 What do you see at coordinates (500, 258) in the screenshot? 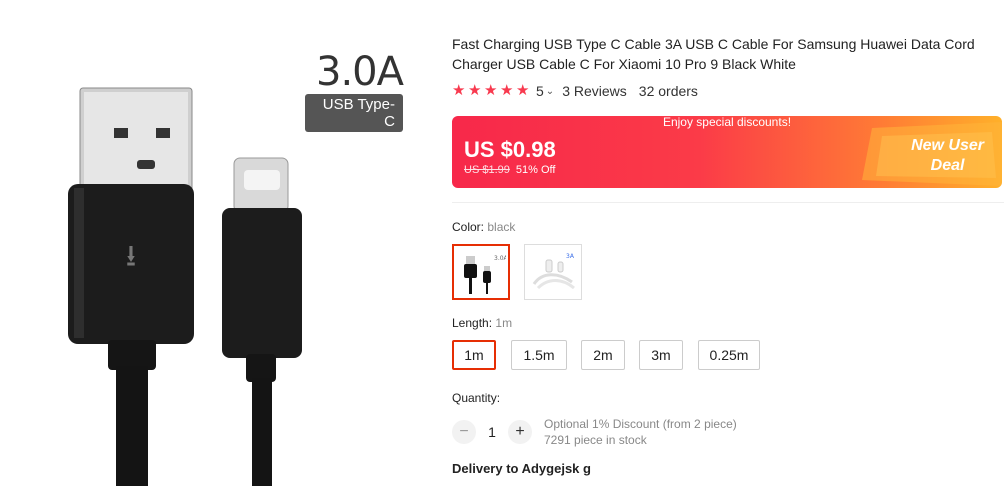
I see `svg-text: 3.0A` at bounding box center [500, 258].